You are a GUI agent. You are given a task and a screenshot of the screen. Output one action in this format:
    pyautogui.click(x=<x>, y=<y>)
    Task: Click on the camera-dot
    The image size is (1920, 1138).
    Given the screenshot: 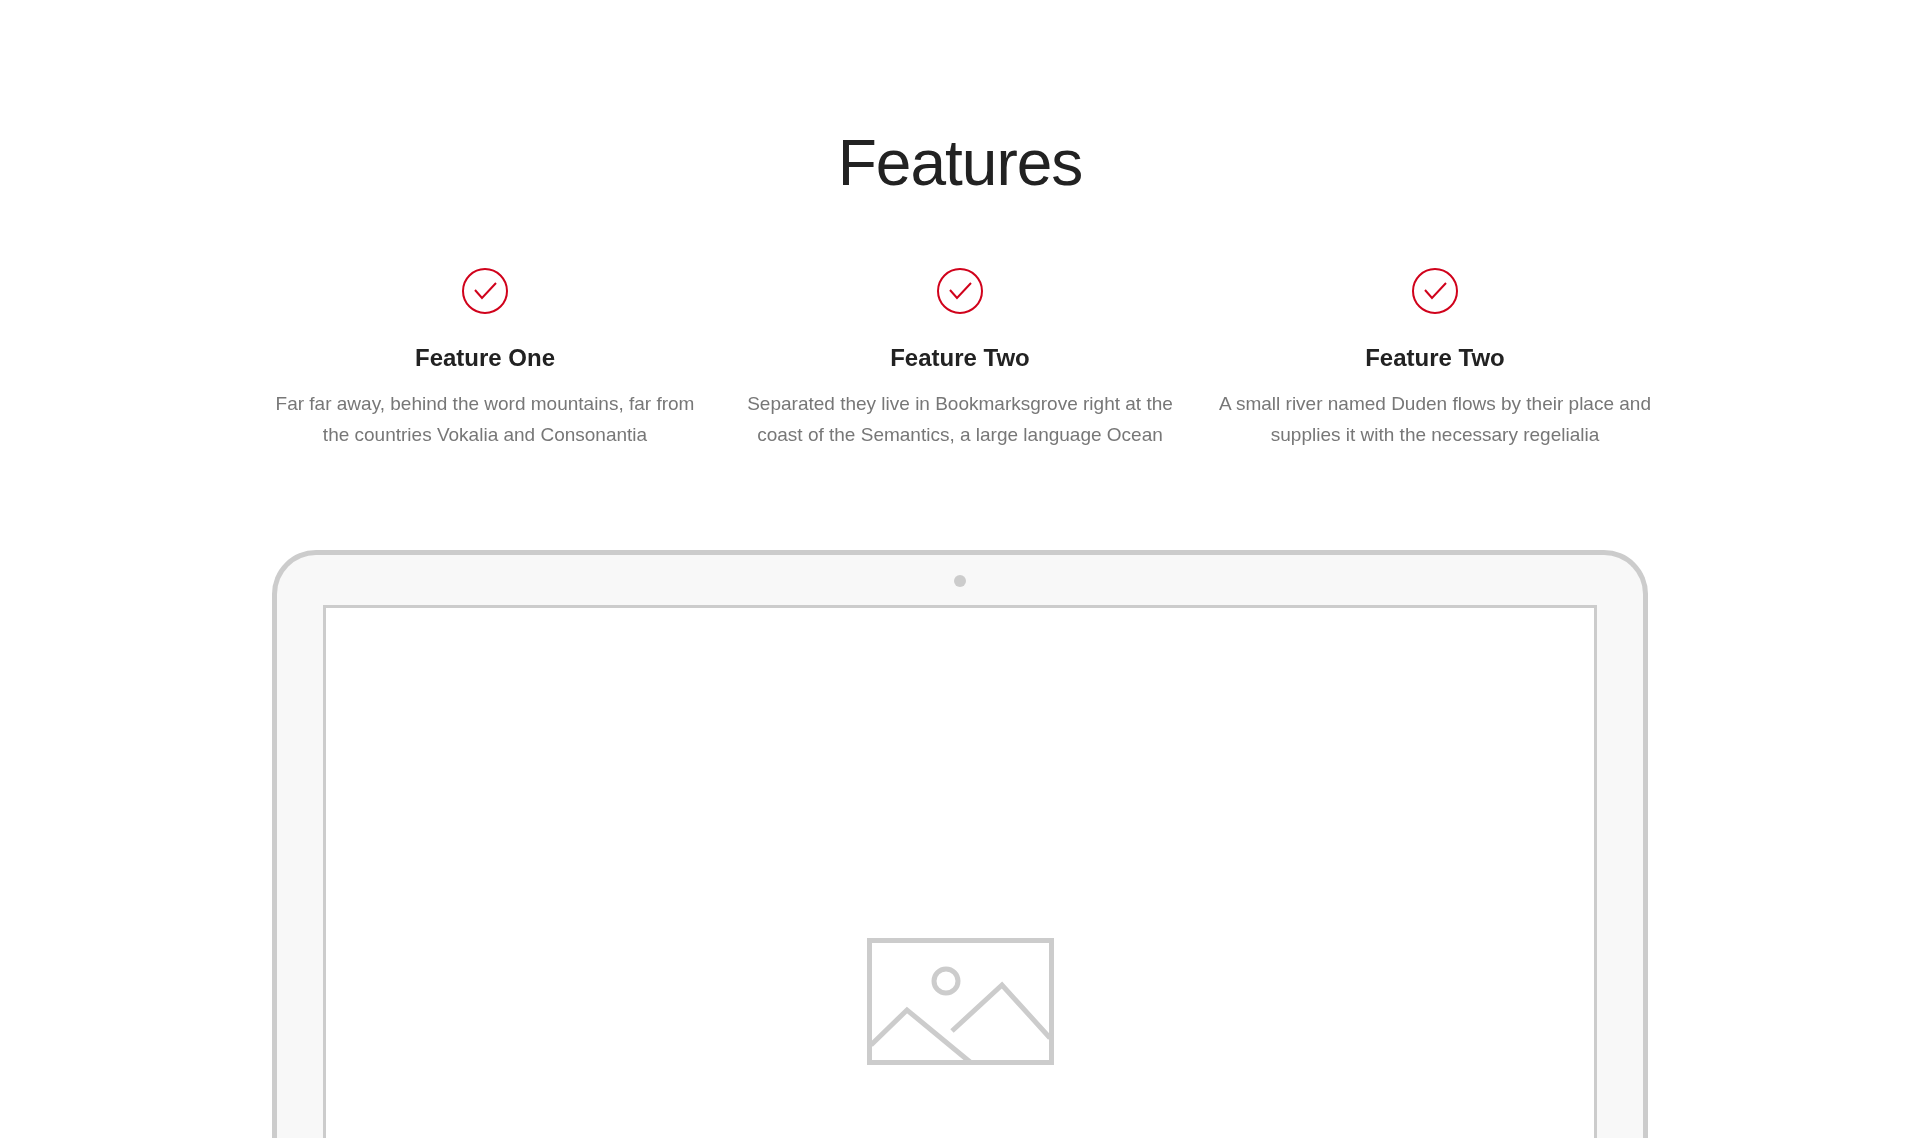 What is the action you would take?
    pyautogui.click(x=960, y=580)
    